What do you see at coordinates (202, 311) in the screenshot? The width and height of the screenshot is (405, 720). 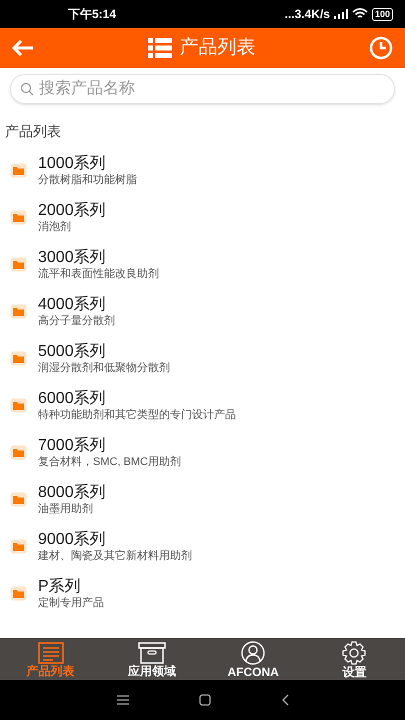 I see `list-item: 4000系列 高分子量分散剂` at bounding box center [202, 311].